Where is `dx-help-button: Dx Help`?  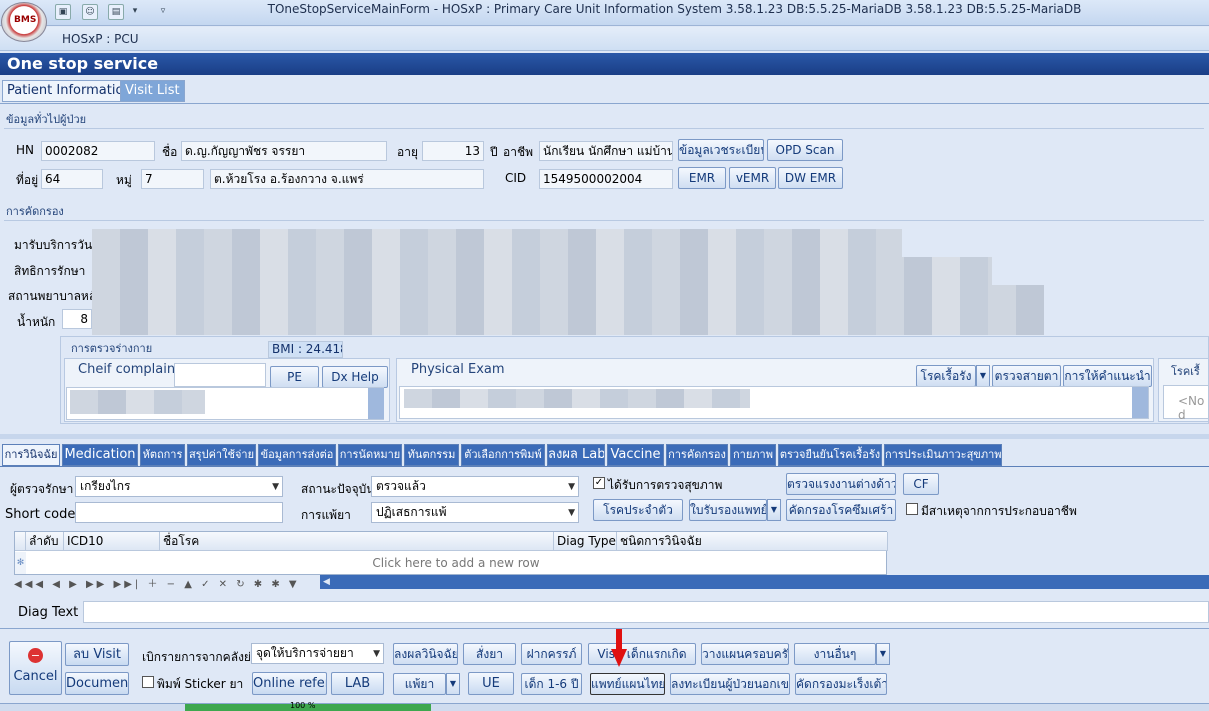 dx-help-button: Dx Help is located at coordinates (355, 377).